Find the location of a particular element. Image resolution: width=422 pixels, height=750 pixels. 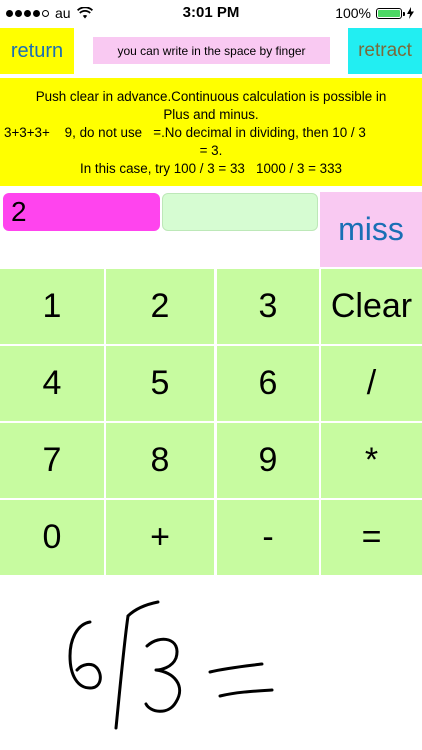

writing-hint-label: you can write in the space by finger is located at coordinates (211, 50).